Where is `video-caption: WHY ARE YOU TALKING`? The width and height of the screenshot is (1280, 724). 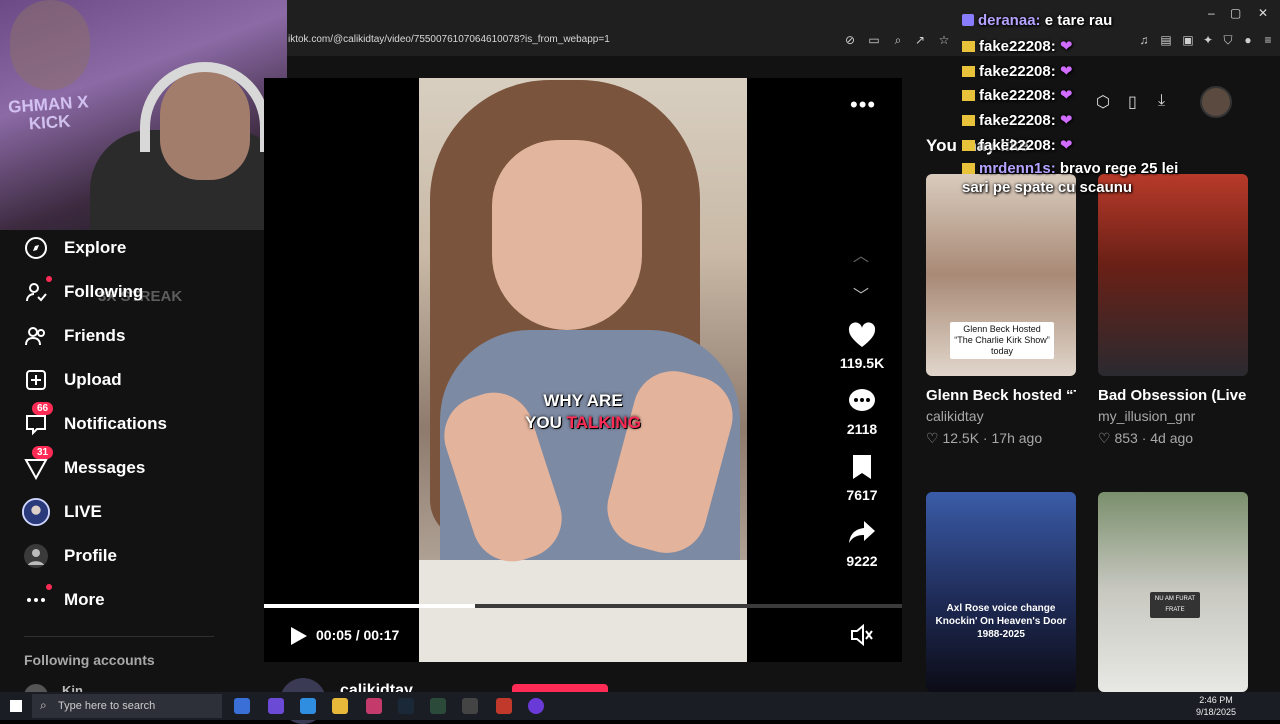 video-caption: WHY ARE YOU TALKING is located at coordinates (583, 412).